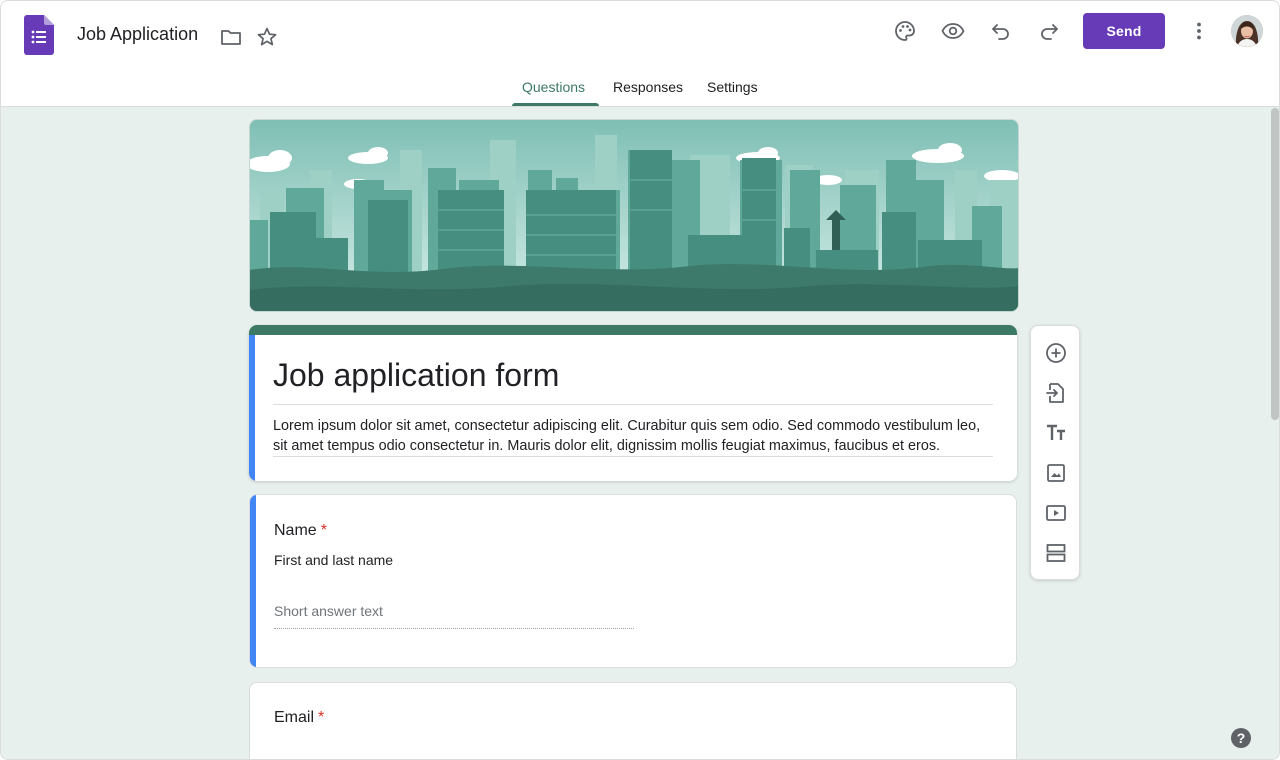  Describe the element at coordinates (294, 717) in the screenshot. I see `question-title-text: Email` at that location.